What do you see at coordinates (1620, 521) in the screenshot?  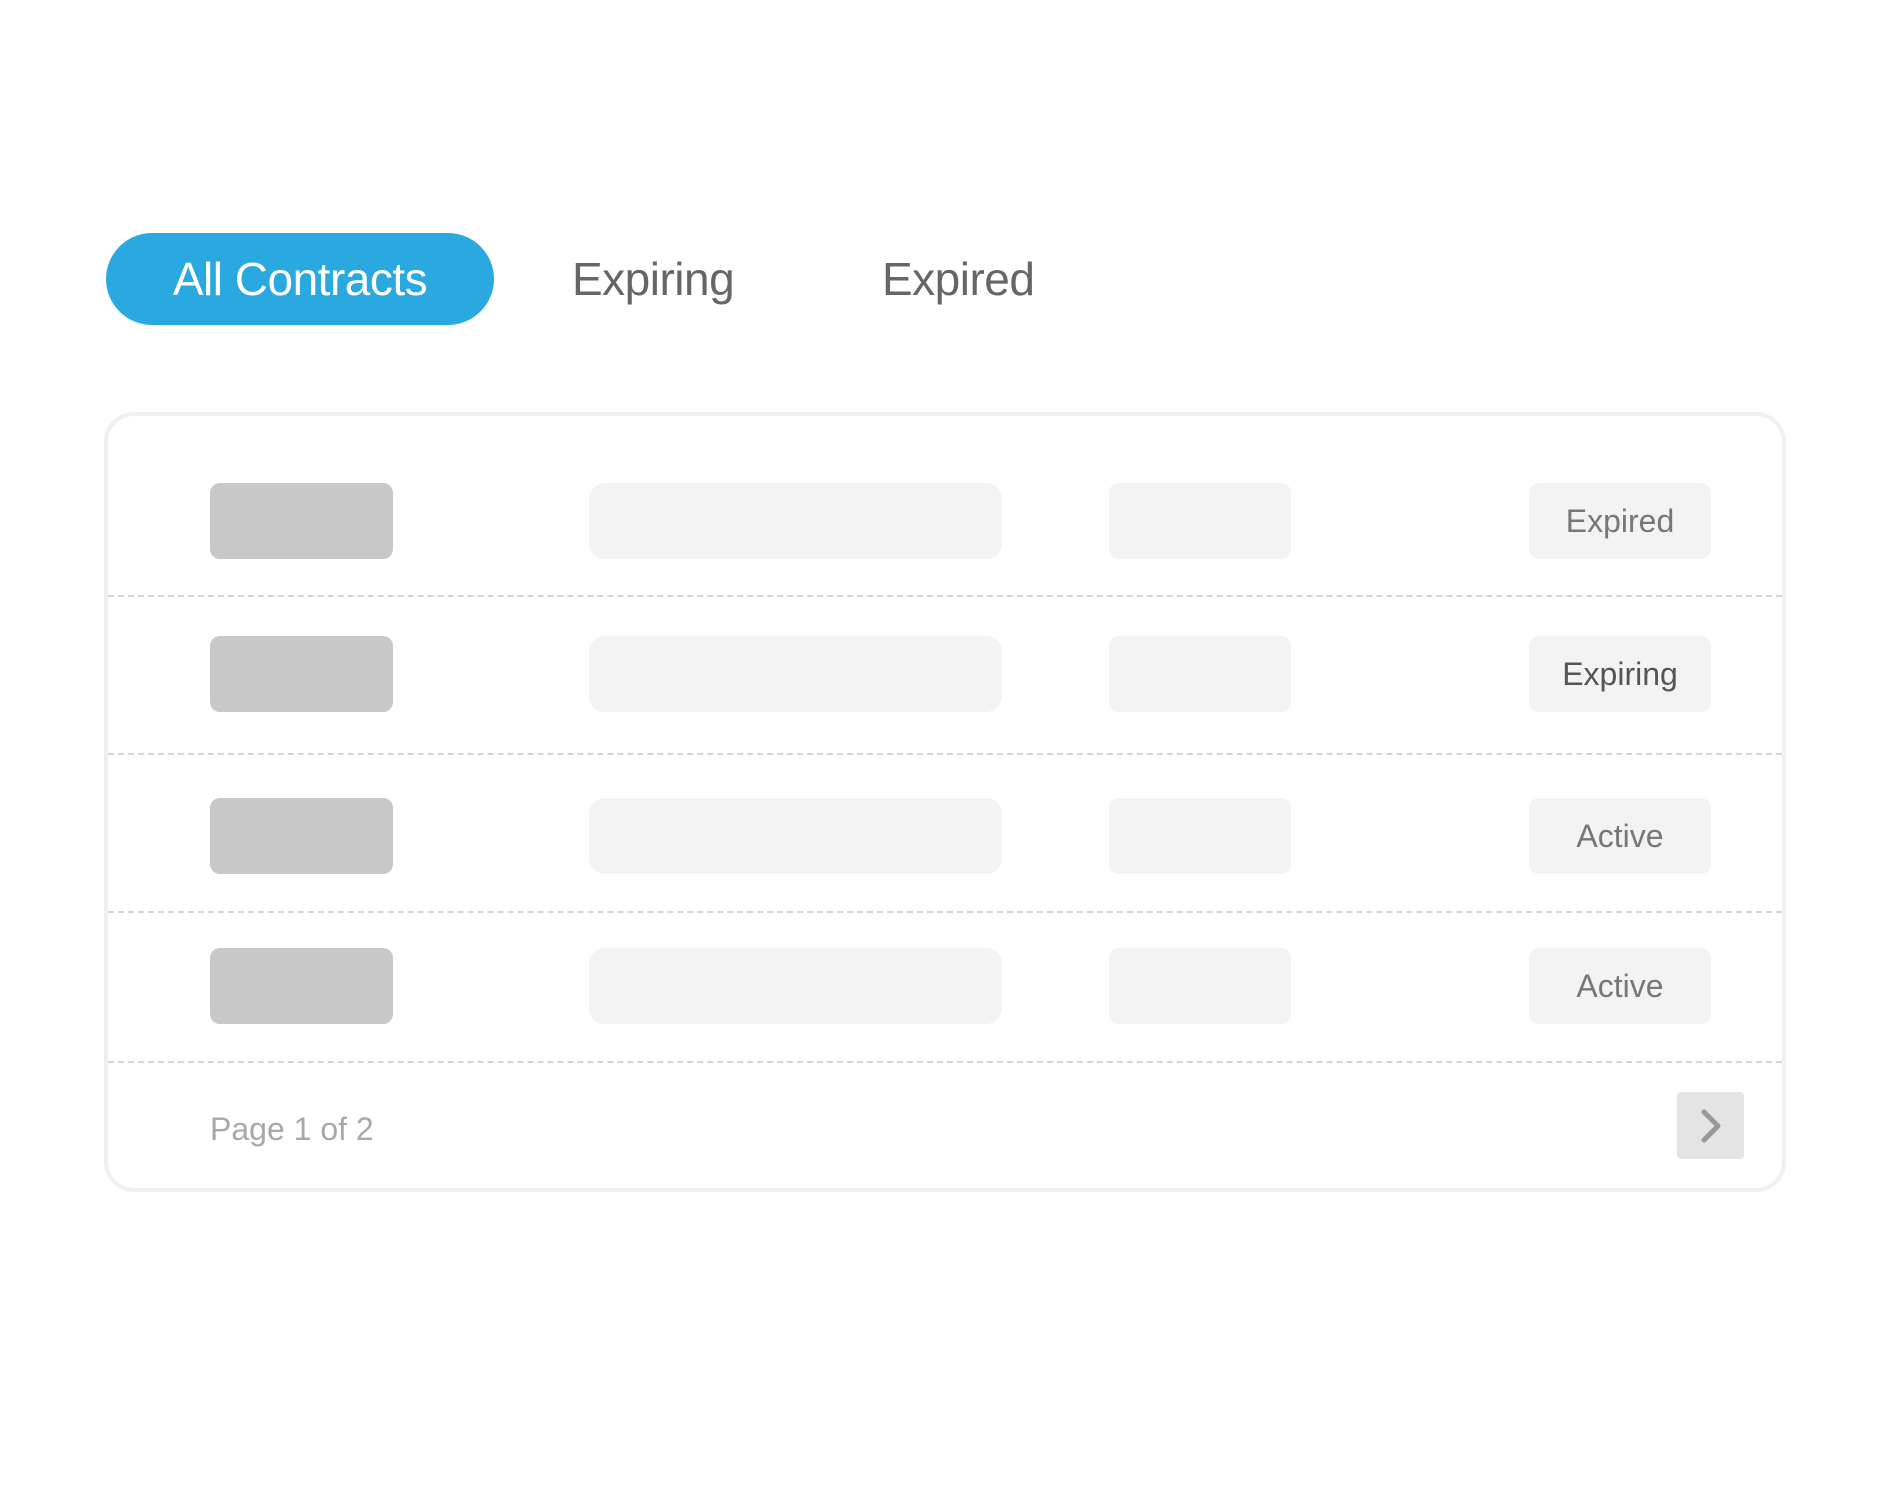 I see `status-badge: Expired` at bounding box center [1620, 521].